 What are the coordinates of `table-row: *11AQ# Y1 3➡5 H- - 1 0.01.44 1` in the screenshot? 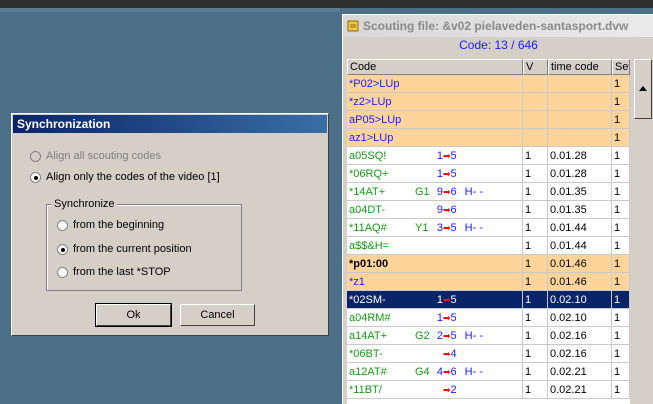 It's located at (488, 228).